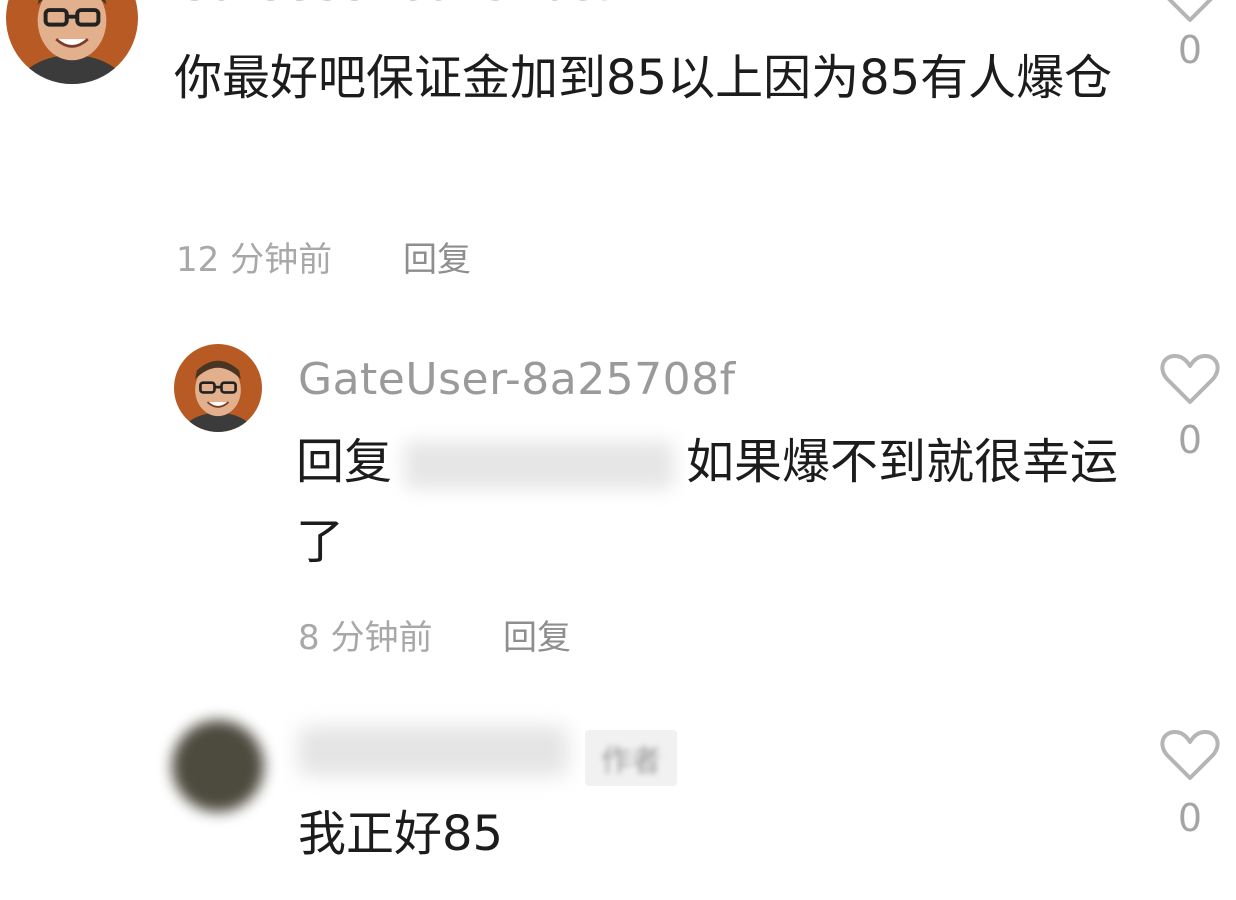 The height and width of the screenshot is (900, 1236). What do you see at coordinates (539, 465) in the screenshot?
I see `mention-redacted` at bounding box center [539, 465].